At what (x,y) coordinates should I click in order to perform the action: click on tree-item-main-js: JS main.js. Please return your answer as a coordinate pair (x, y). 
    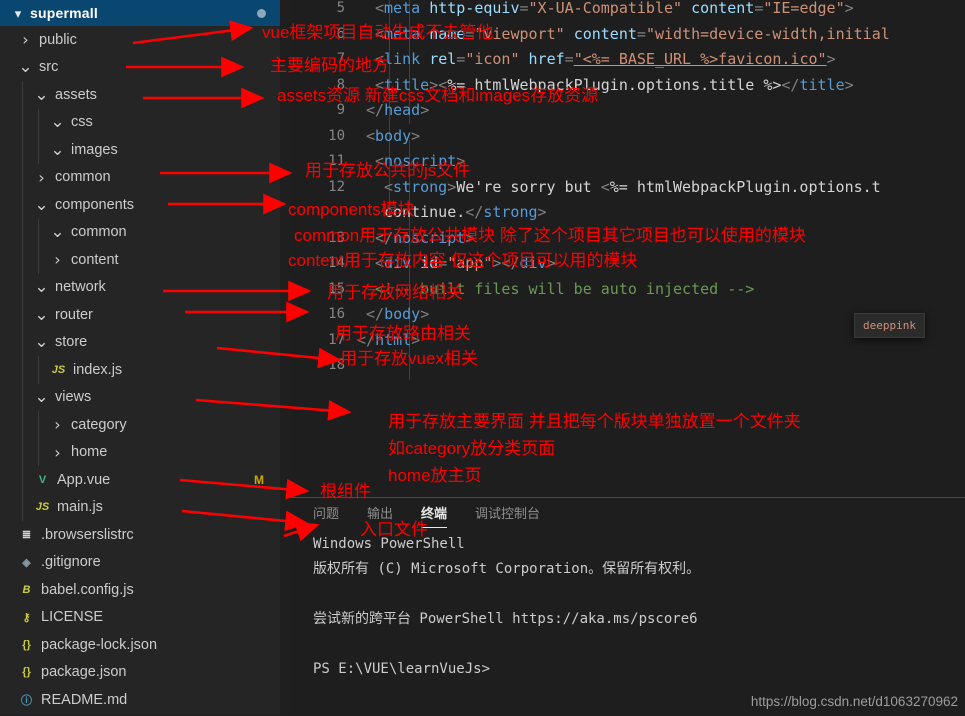
    Looking at the image, I should click on (140, 507).